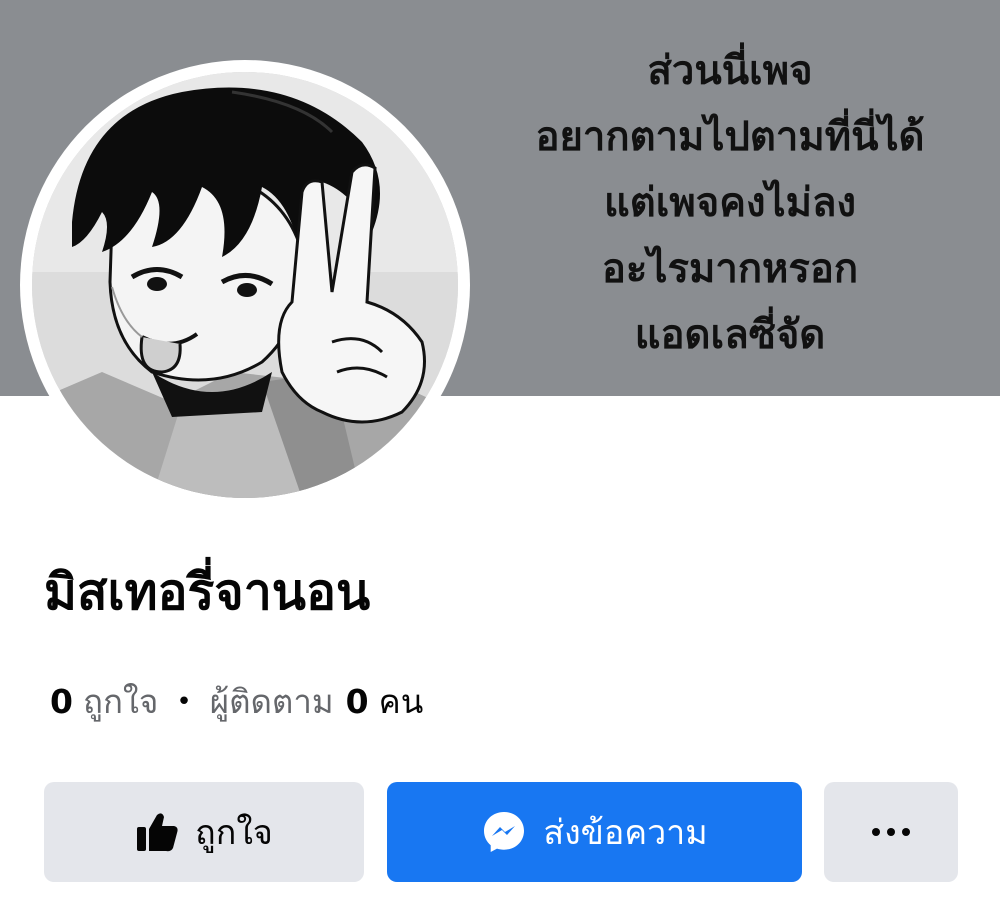 Image resolution: width=1000 pixels, height=922 pixels. Describe the element at coordinates (157, 832) in the screenshot. I see `thumbs-up-icon` at that location.